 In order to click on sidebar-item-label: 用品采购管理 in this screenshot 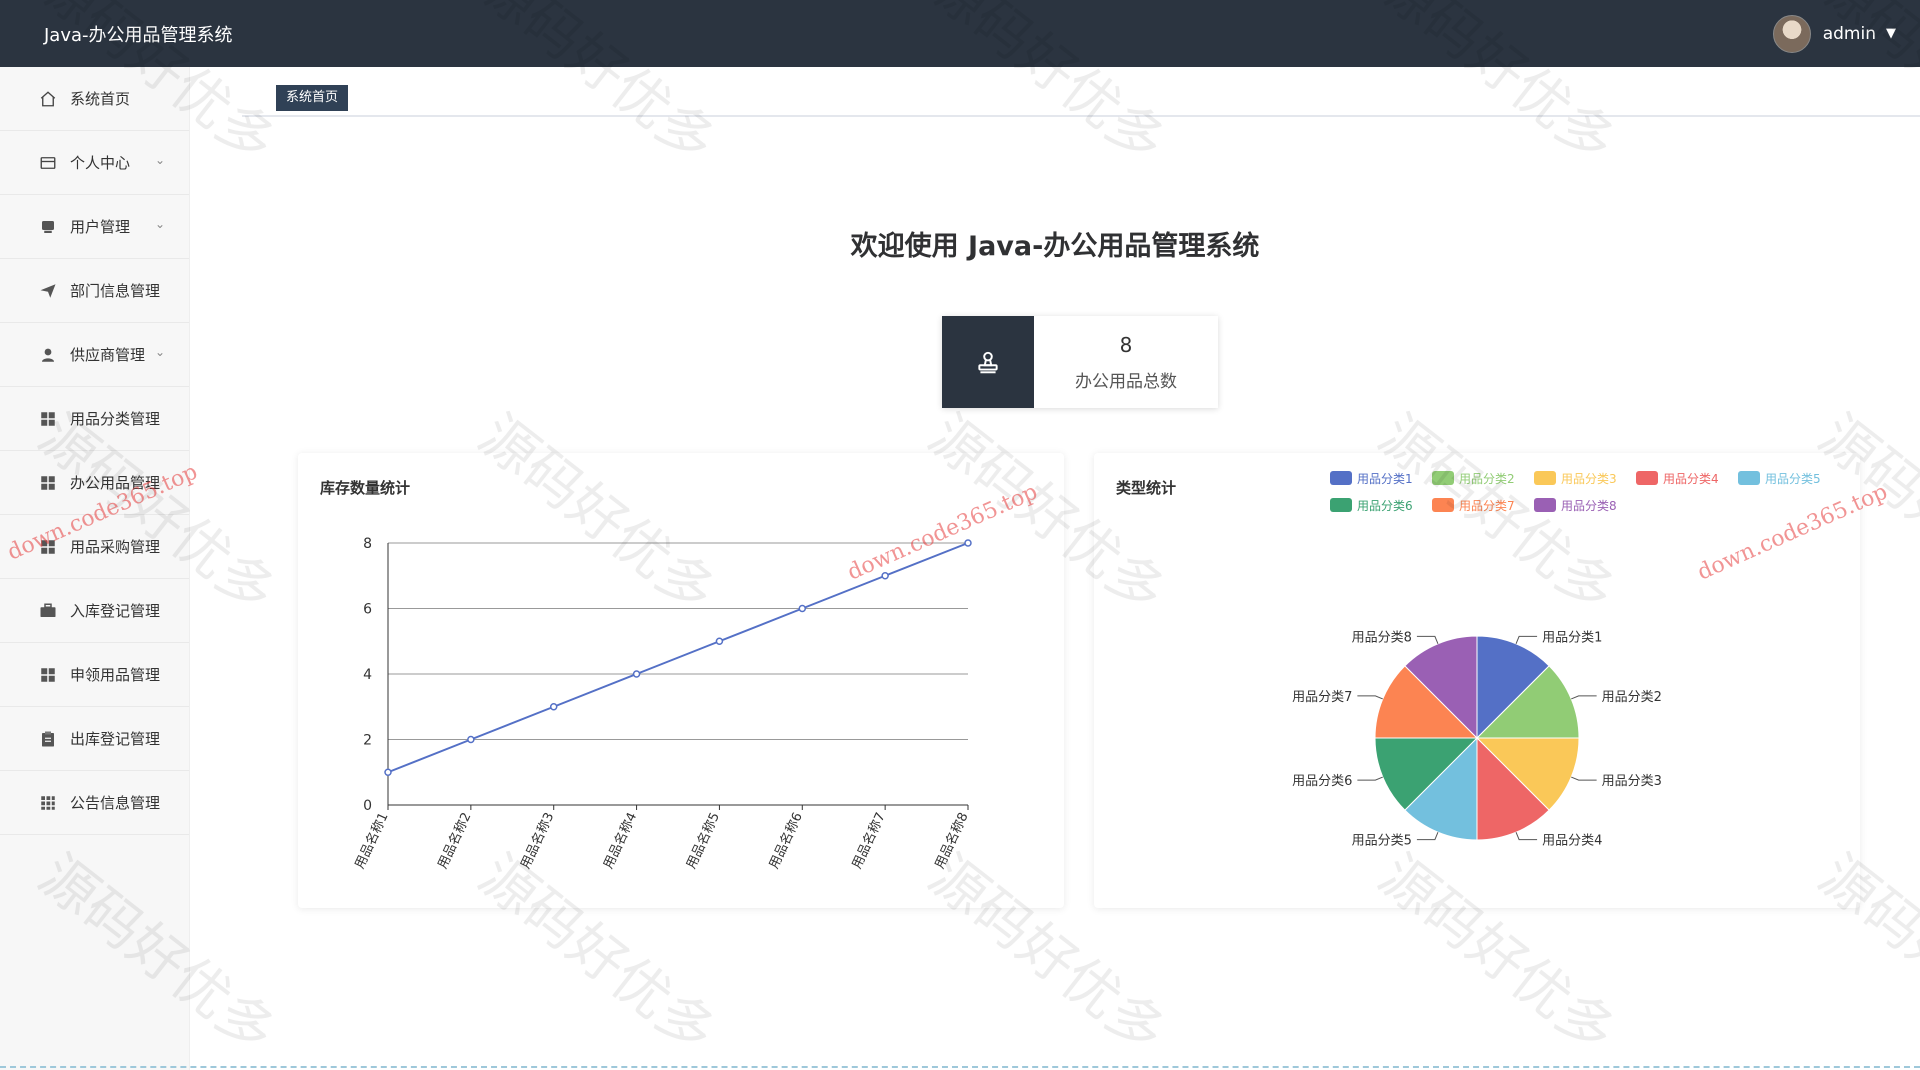, I will do `click(115, 547)`.